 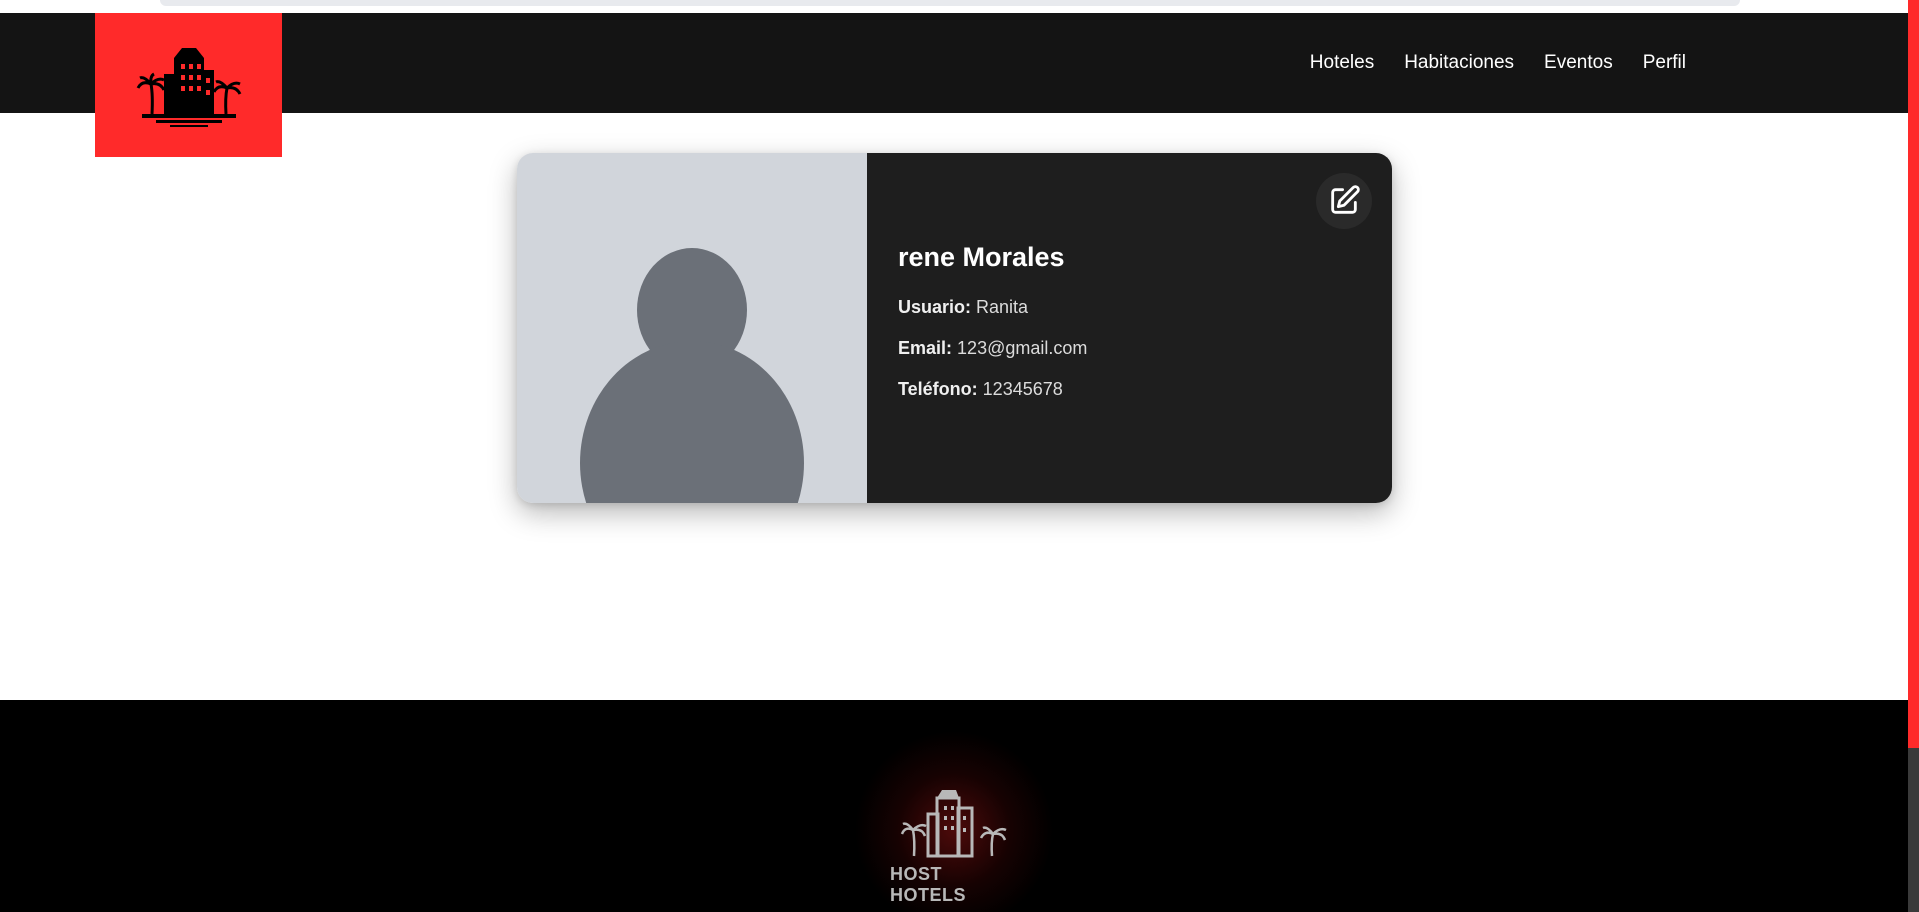 I want to click on nav-link-eventos: Eventos, so click(x=1578, y=63).